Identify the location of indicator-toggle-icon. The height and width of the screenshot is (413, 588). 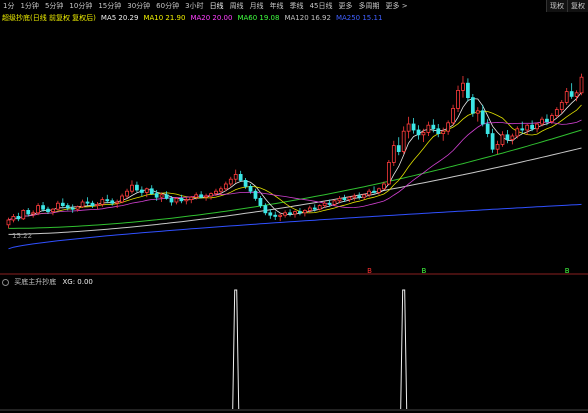
(5, 282).